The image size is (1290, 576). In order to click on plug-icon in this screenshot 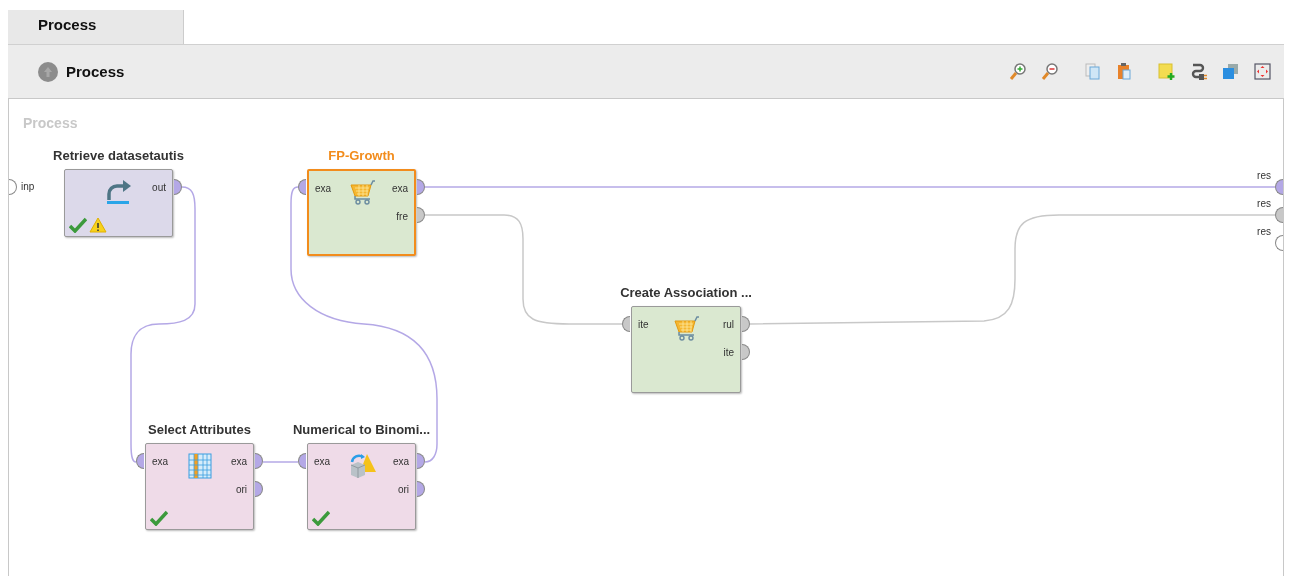, I will do `click(1199, 71)`.